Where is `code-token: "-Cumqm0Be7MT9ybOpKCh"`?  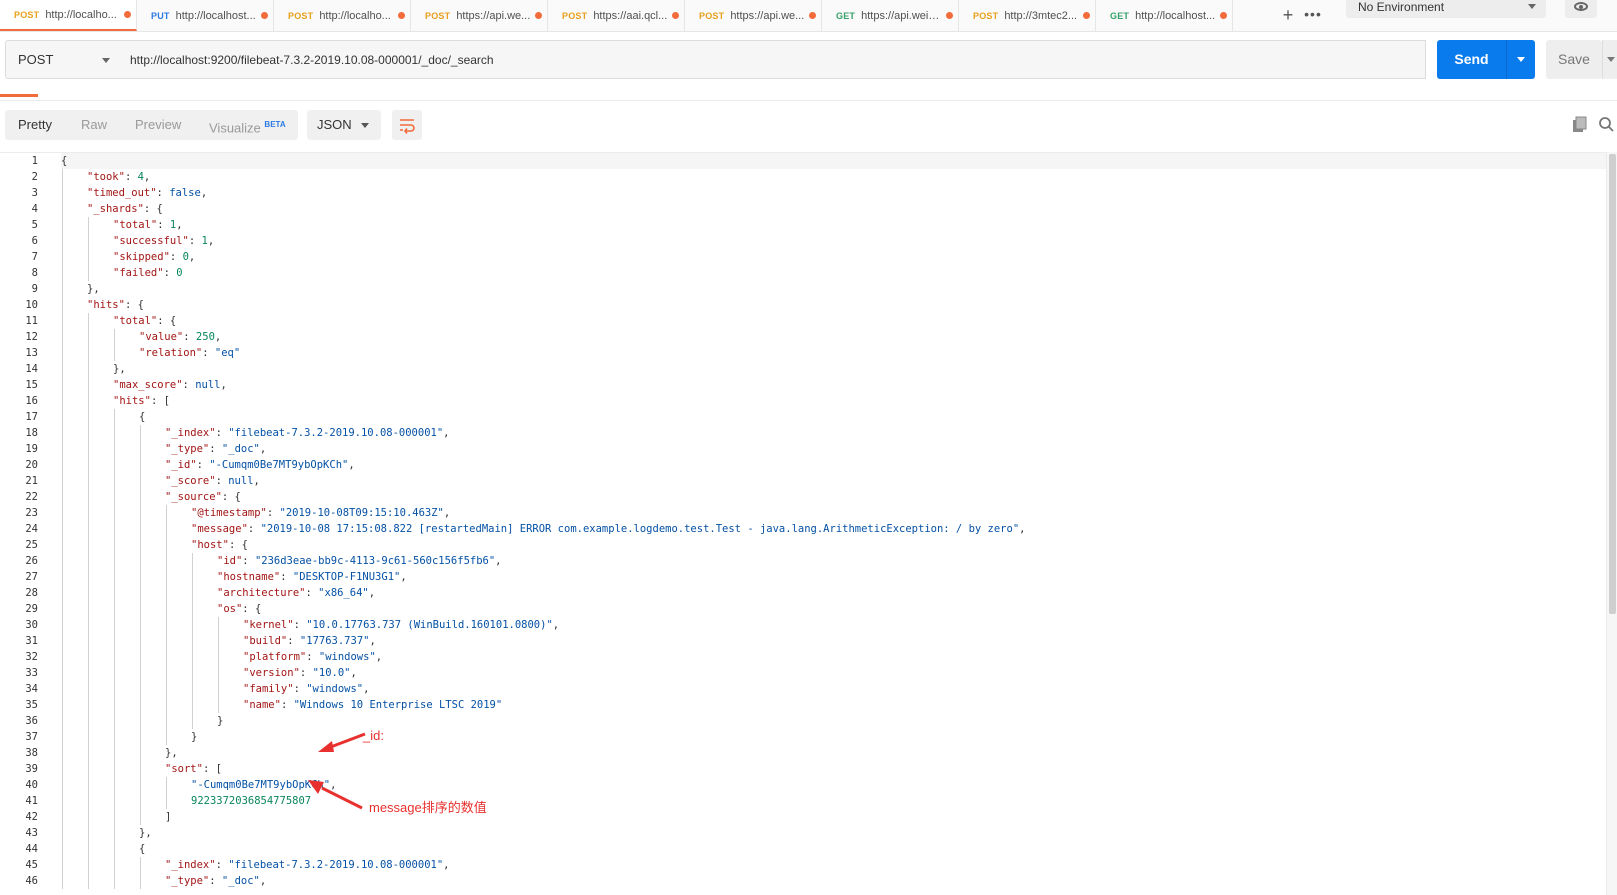 code-token: "-Cumqm0Be7MT9ybOpKCh" is located at coordinates (279, 465).